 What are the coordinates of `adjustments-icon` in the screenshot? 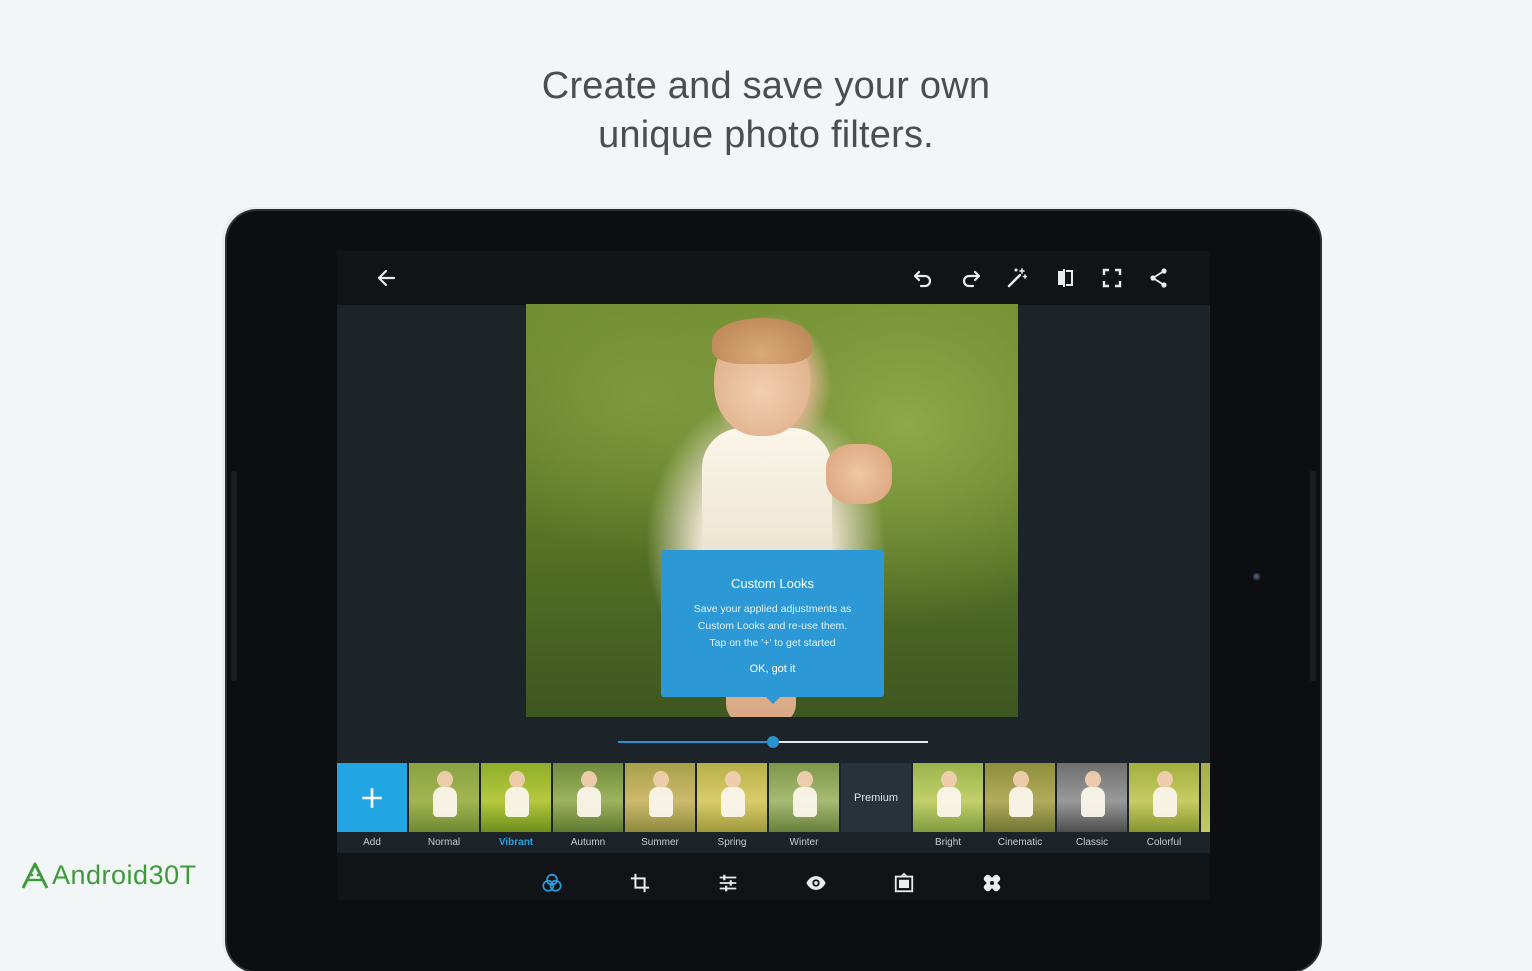 It's located at (728, 883).